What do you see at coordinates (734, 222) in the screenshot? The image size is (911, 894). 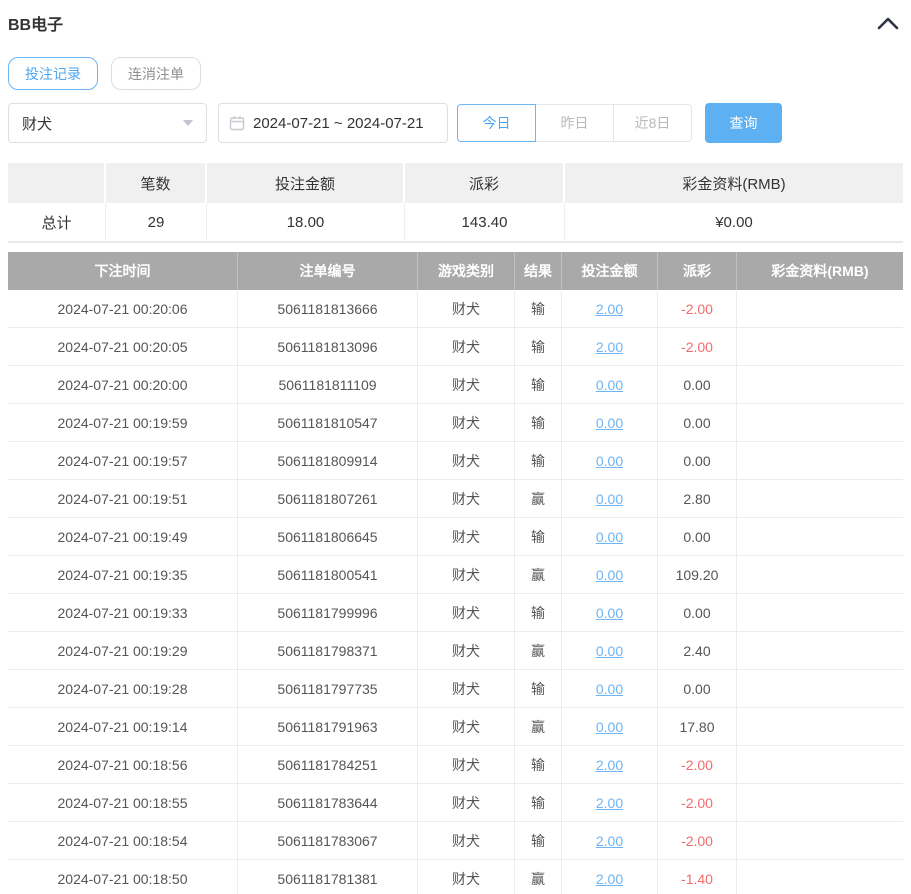 I see `summary-total-bonus: ¥0.00` at bounding box center [734, 222].